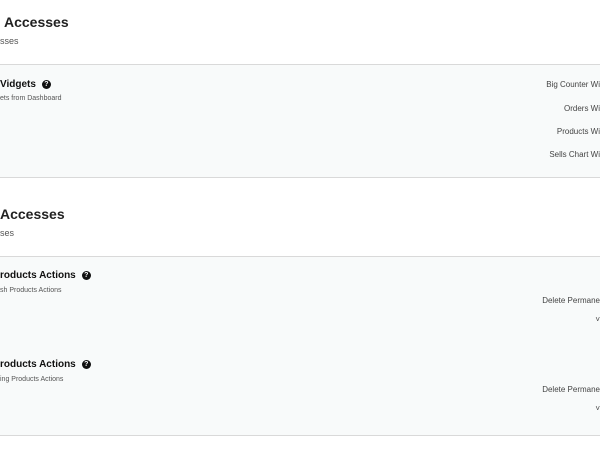  What do you see at coordinates (9, 41) in the screenshot?
I see `section-subtitle-dashboard: sses` at bounding box center [9, 41].